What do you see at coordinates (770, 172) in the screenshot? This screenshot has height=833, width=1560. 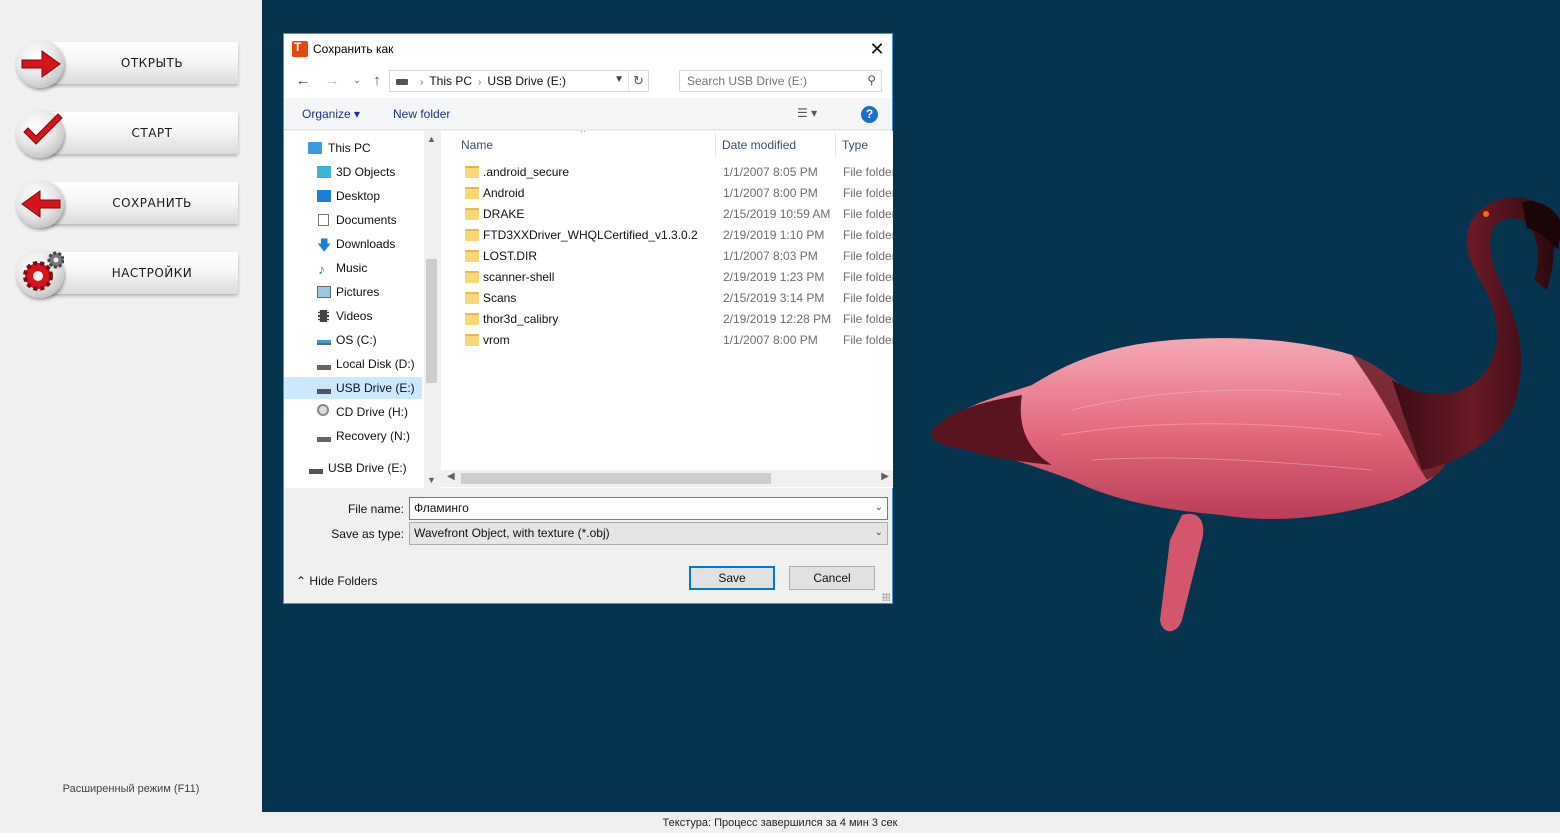 I see `file-date: 1/1/2007 8:05 PM` at bounding box center [770, 172].